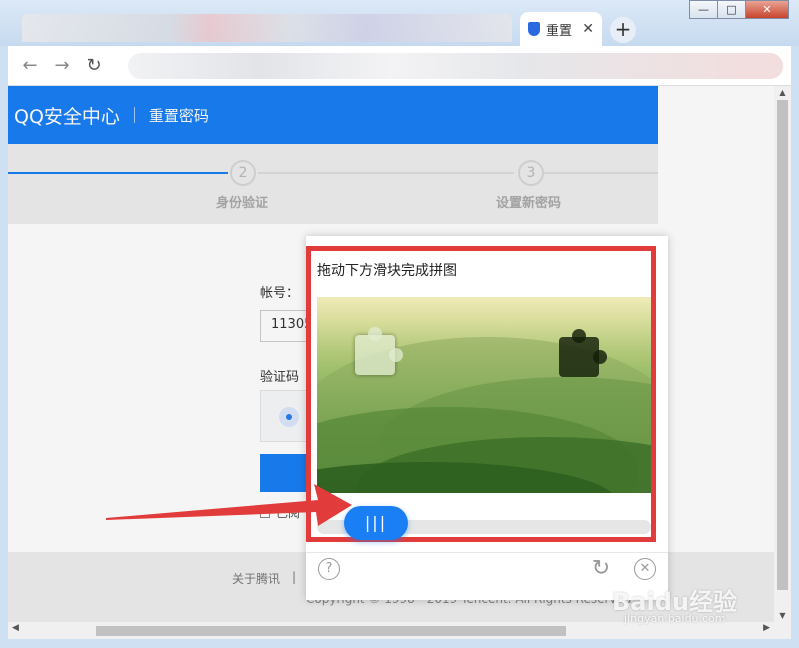 Image resolution: width=799 pixels, height=648 pixels. I want to click on slider-handle: |||, so click(376, 523).